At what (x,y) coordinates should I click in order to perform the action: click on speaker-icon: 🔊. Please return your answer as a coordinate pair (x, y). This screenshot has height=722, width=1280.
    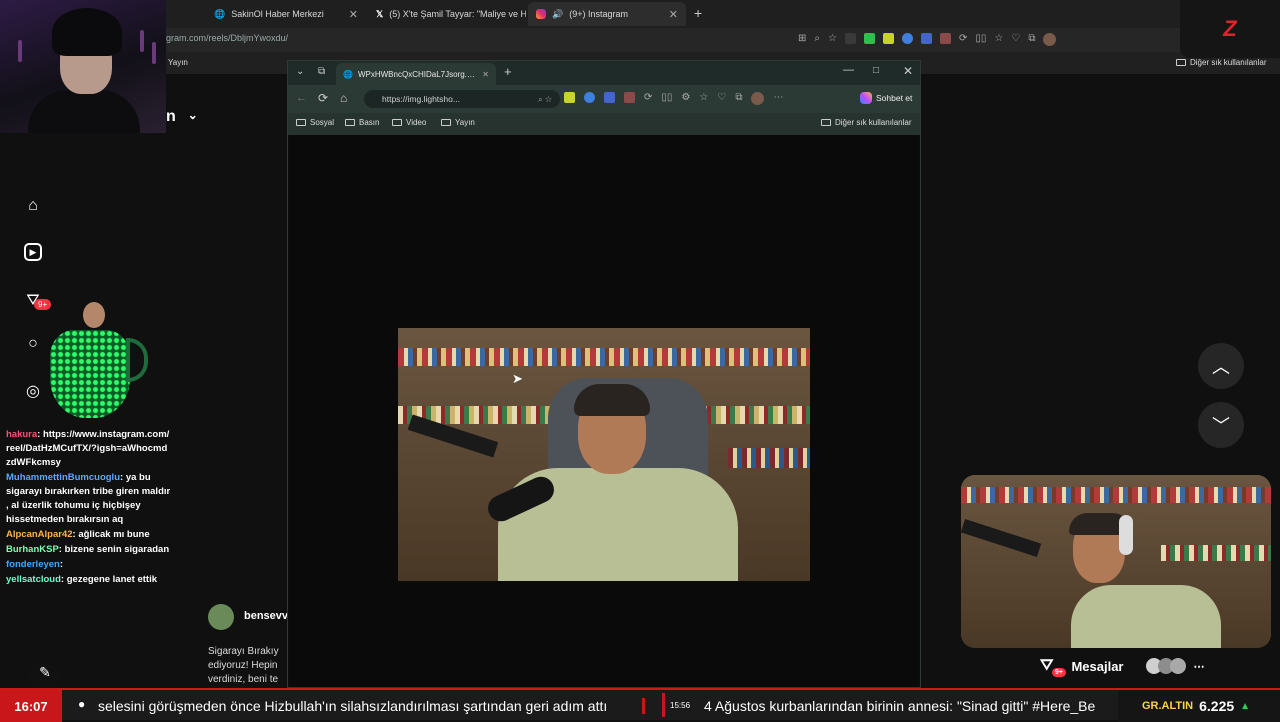
    Looking at the image, I should click on (557, 14).